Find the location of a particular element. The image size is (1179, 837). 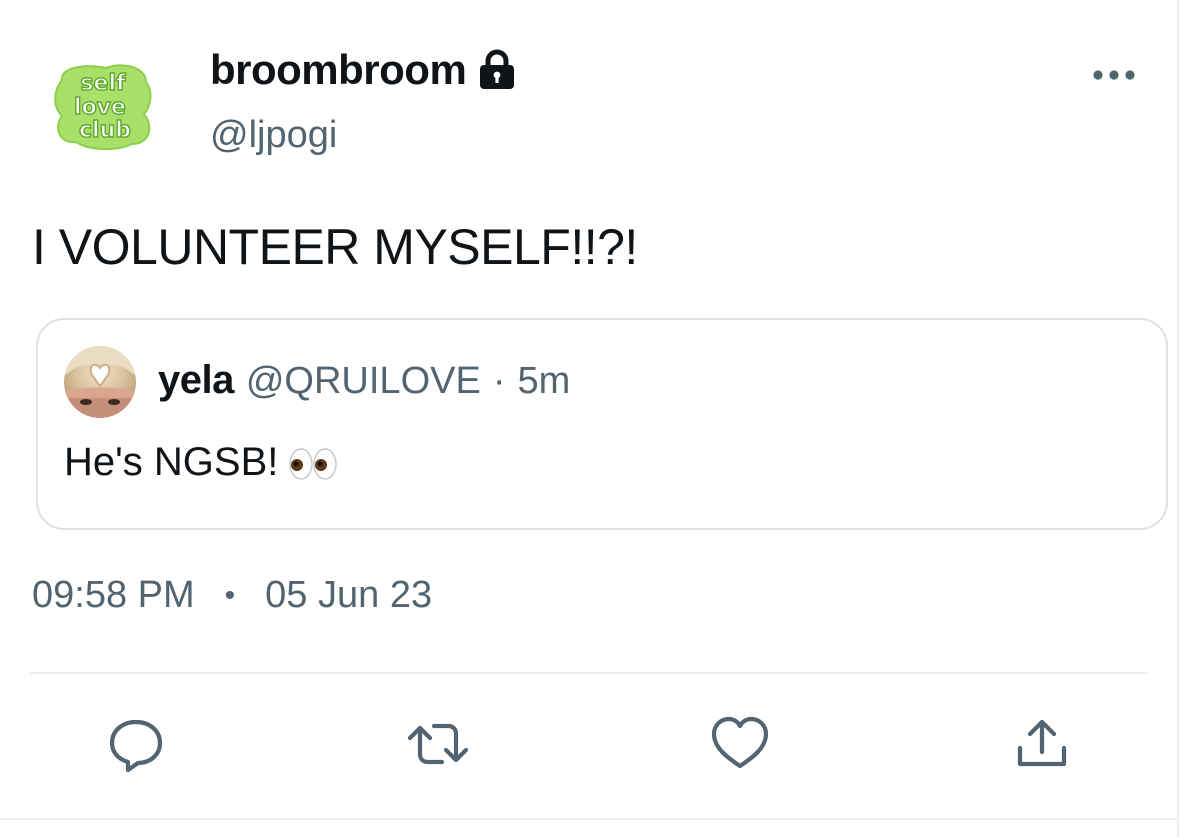

more-options-button is located at coordinates (1114, 75).